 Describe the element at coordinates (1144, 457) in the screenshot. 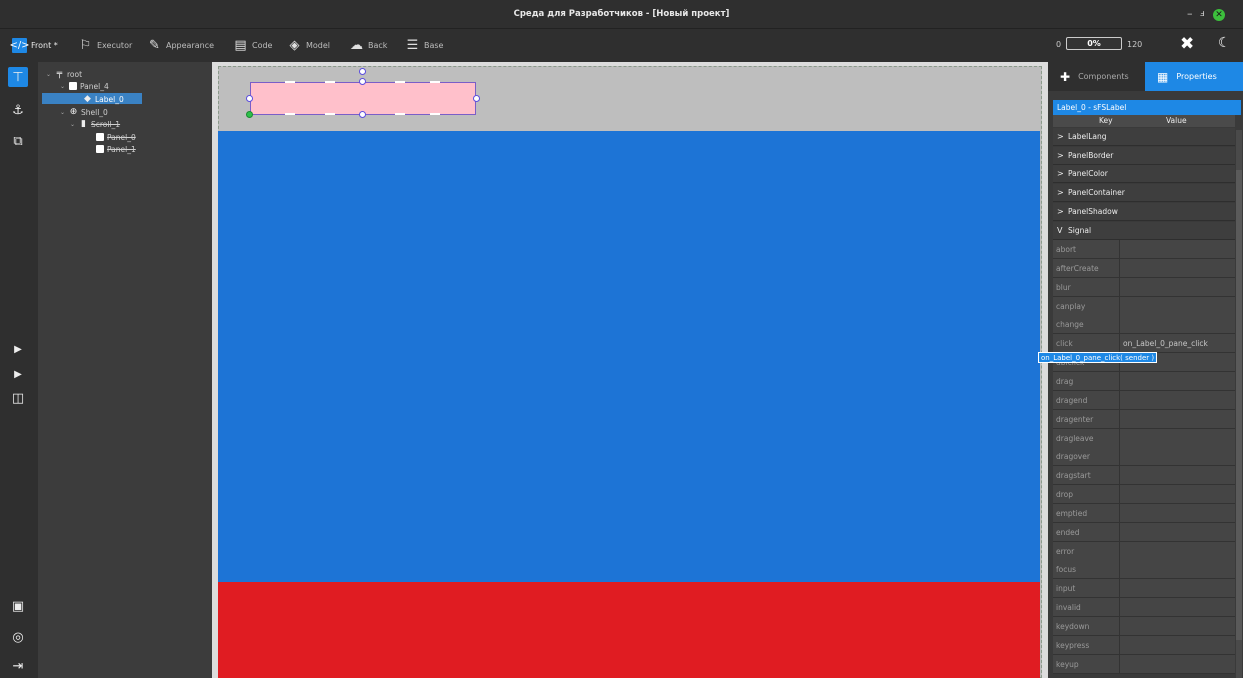

I see `signal-row-dragover: dragover` at that location.